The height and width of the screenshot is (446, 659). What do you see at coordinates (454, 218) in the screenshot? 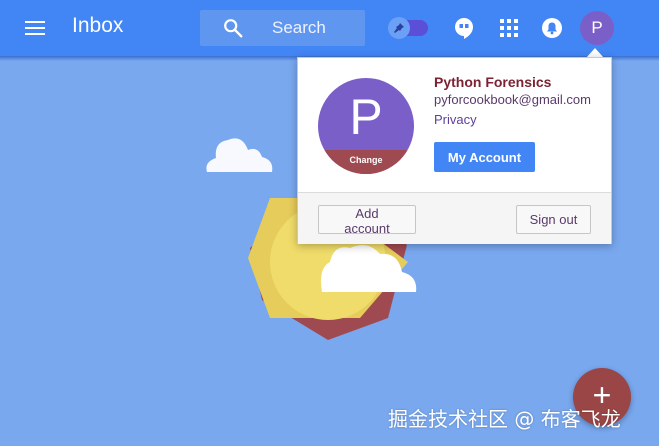
I see `account-popup-footer: Add account Sign out` at bounding box center [454, 218].